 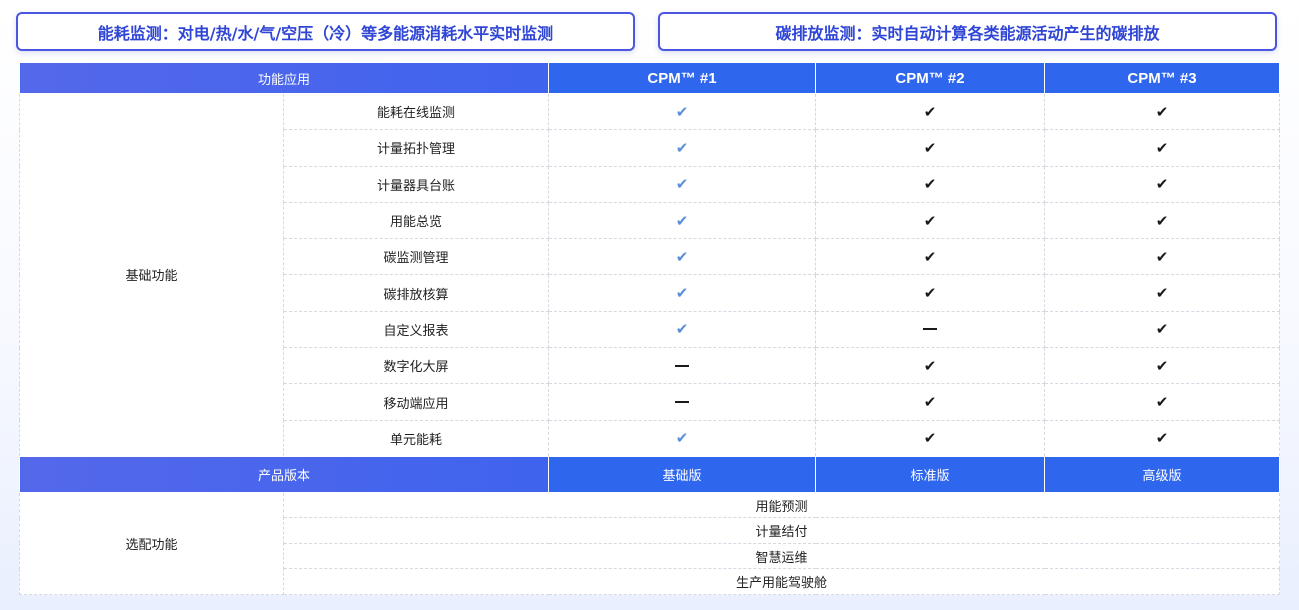 I want to click on category-base-features: 基础功能, so click(x=151, y=275).